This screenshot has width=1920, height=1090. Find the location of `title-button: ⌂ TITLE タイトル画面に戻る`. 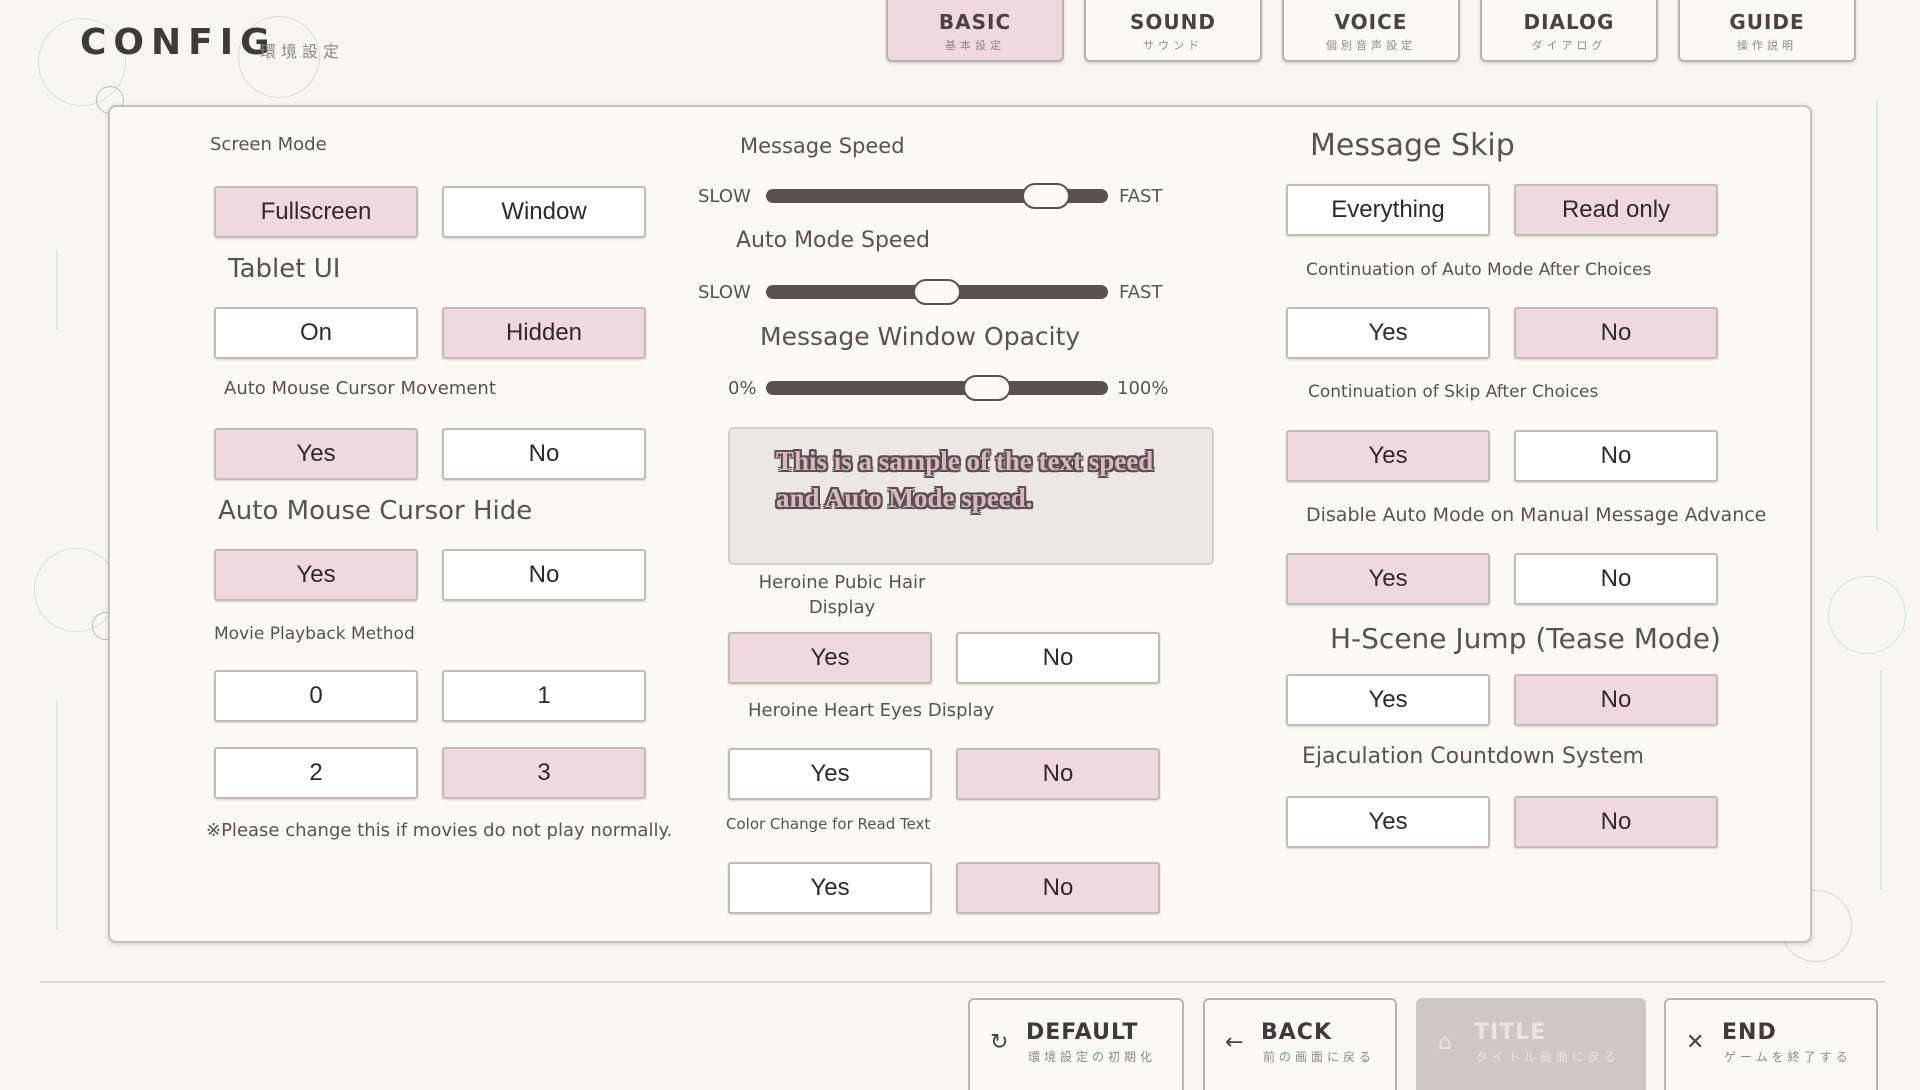

title-button: ⌂ TITLE タイトル画面に戻る is located at coordinates (1531, 1044).